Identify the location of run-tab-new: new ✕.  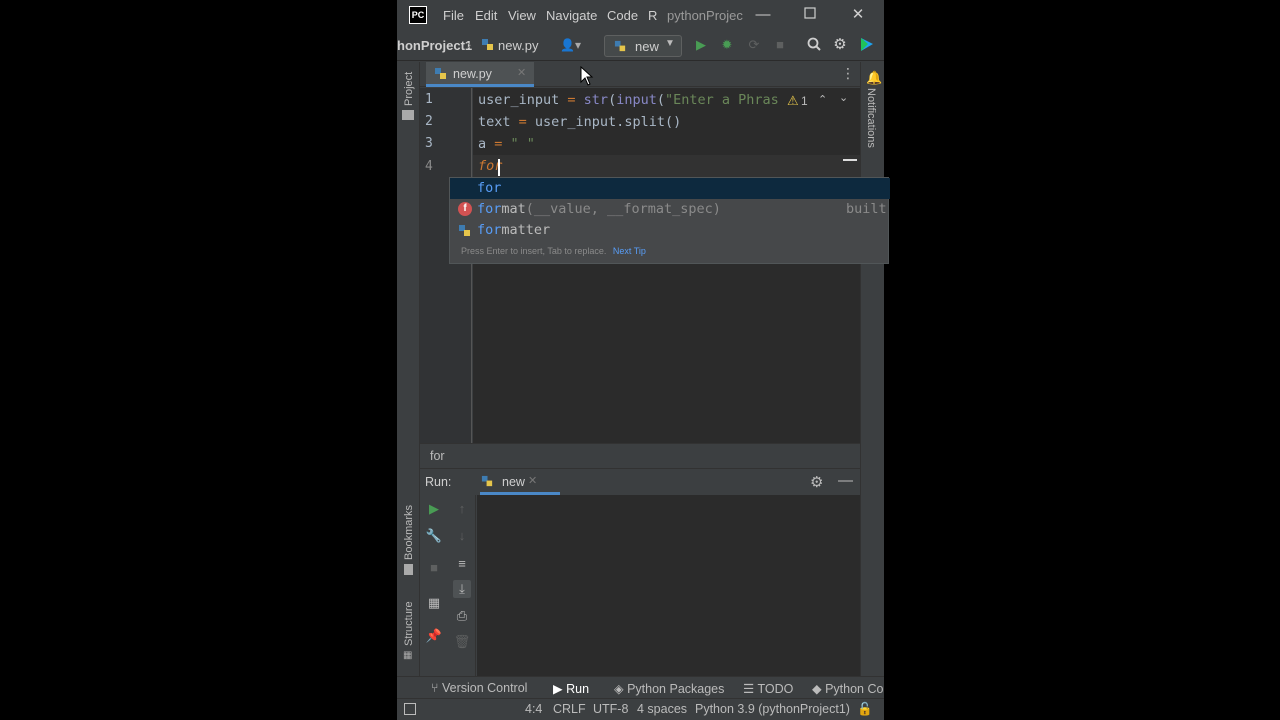
(520, 482).